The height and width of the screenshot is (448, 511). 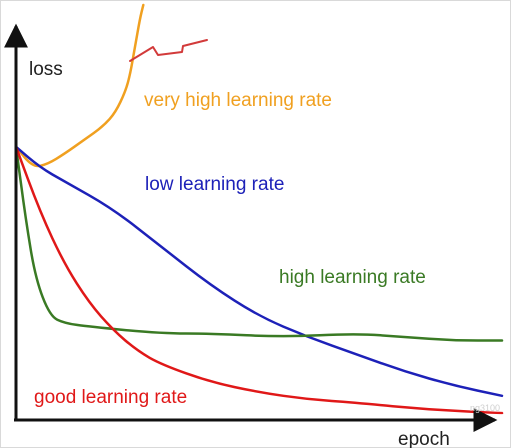 I want to click on series-label-very-high: very high learning rate, so click(x=238, y=100).